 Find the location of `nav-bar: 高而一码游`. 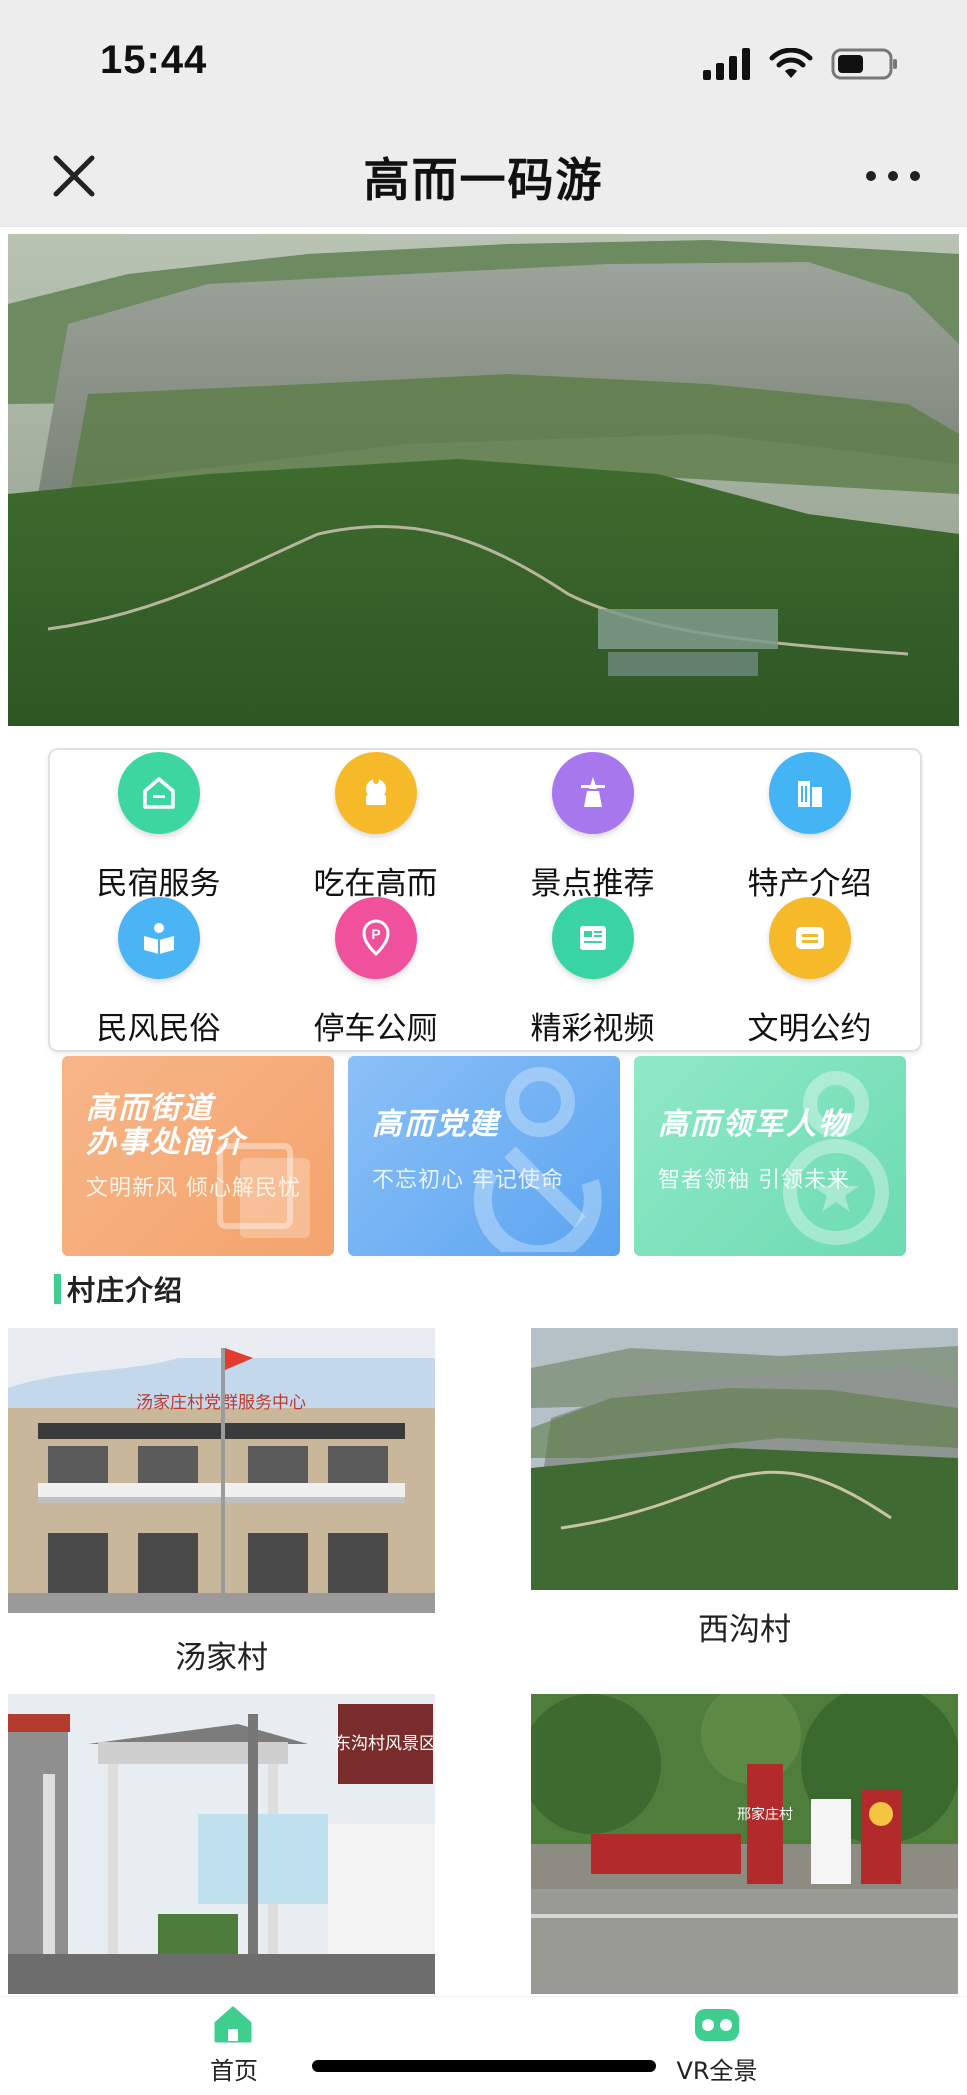

nav-bar: 高而一码游 is located at coordinates (483, 177).